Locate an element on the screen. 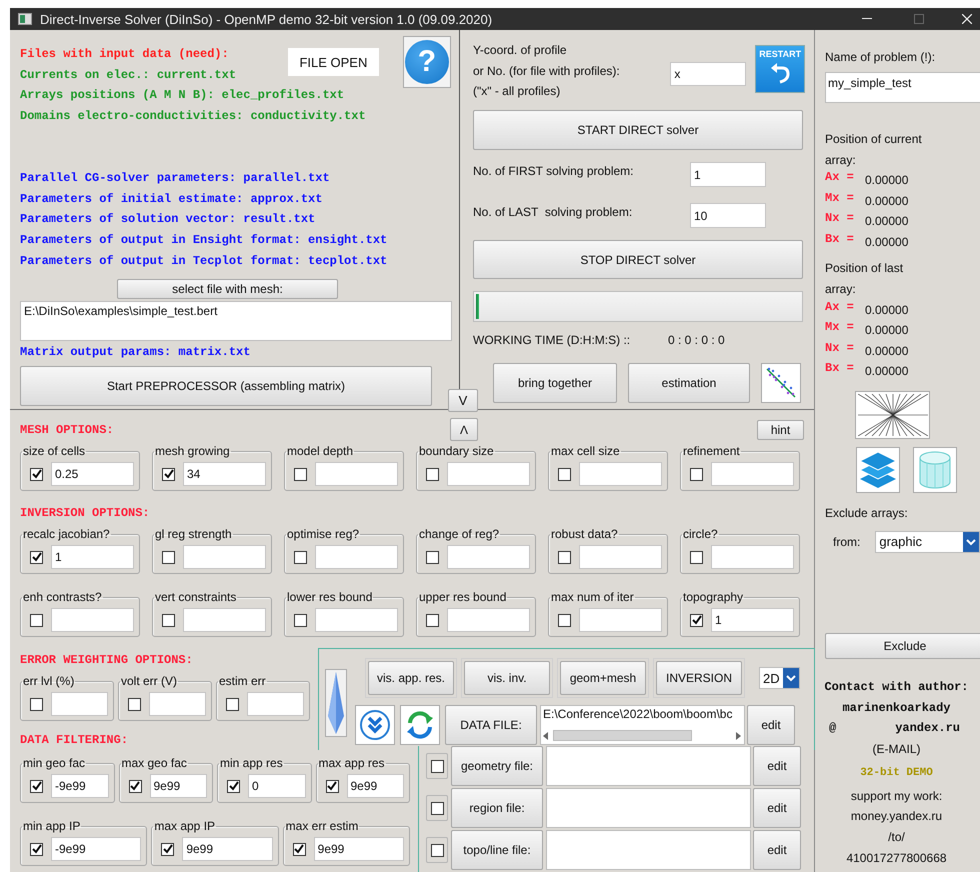 Image resolution: width=980 pixels, height=872 pixels. scroll-left-icon is located at coordinates (546, 736).